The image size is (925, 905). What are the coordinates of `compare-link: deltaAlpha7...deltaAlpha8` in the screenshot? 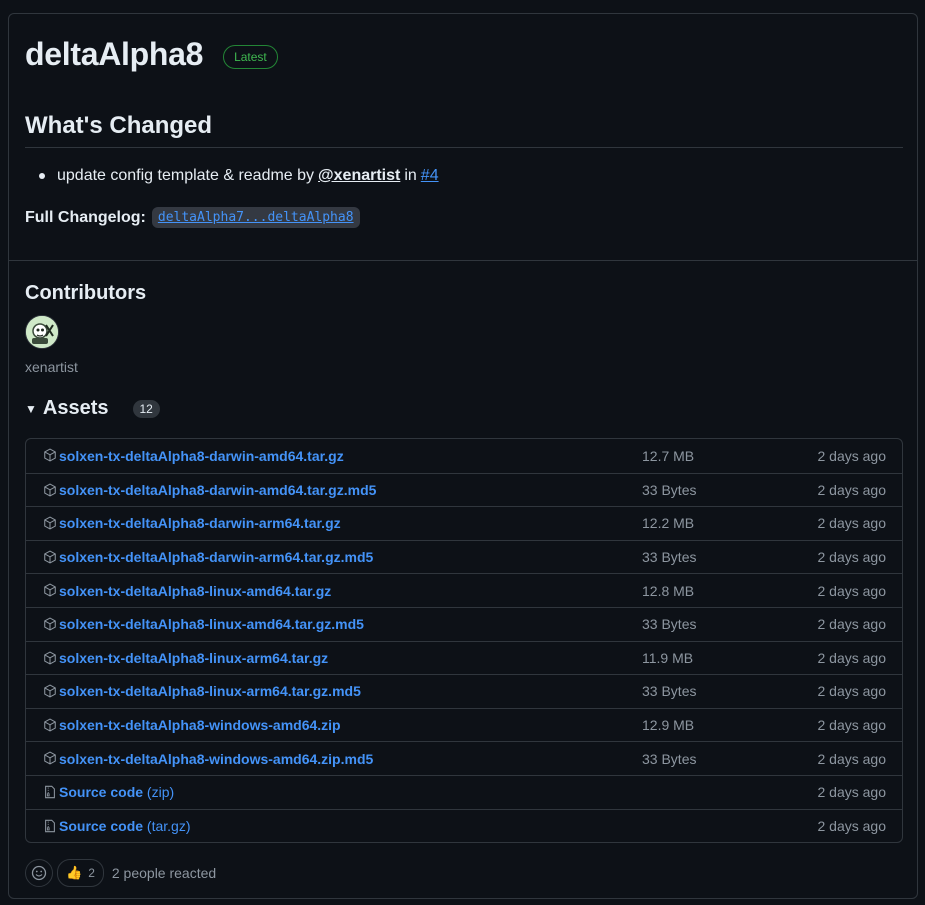 It's located at (255, 217).